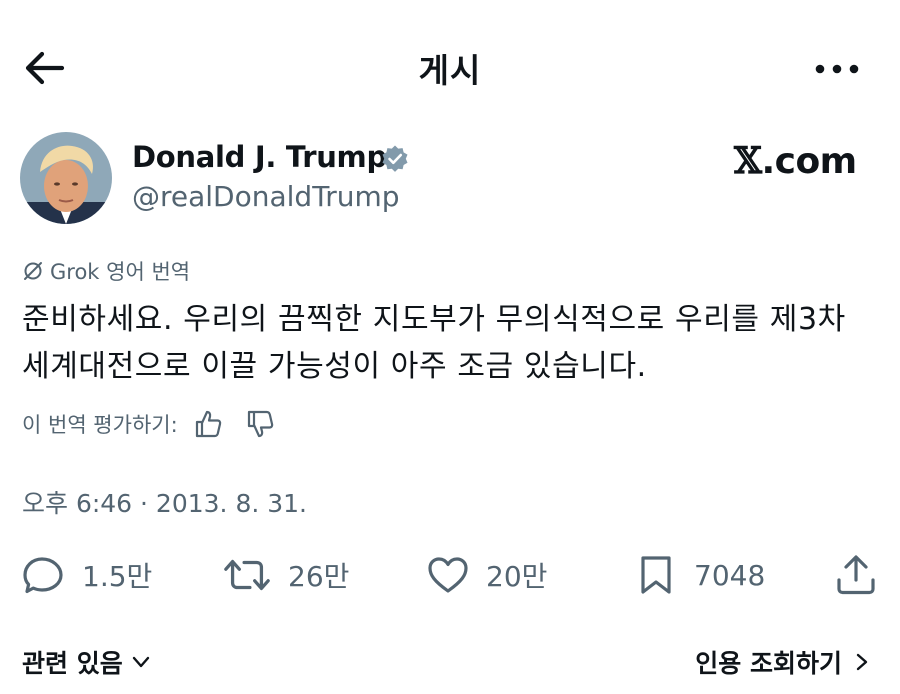  Describe the element at coordinates (448, 575) in the screenshot. I see `heart-icon` at that location.